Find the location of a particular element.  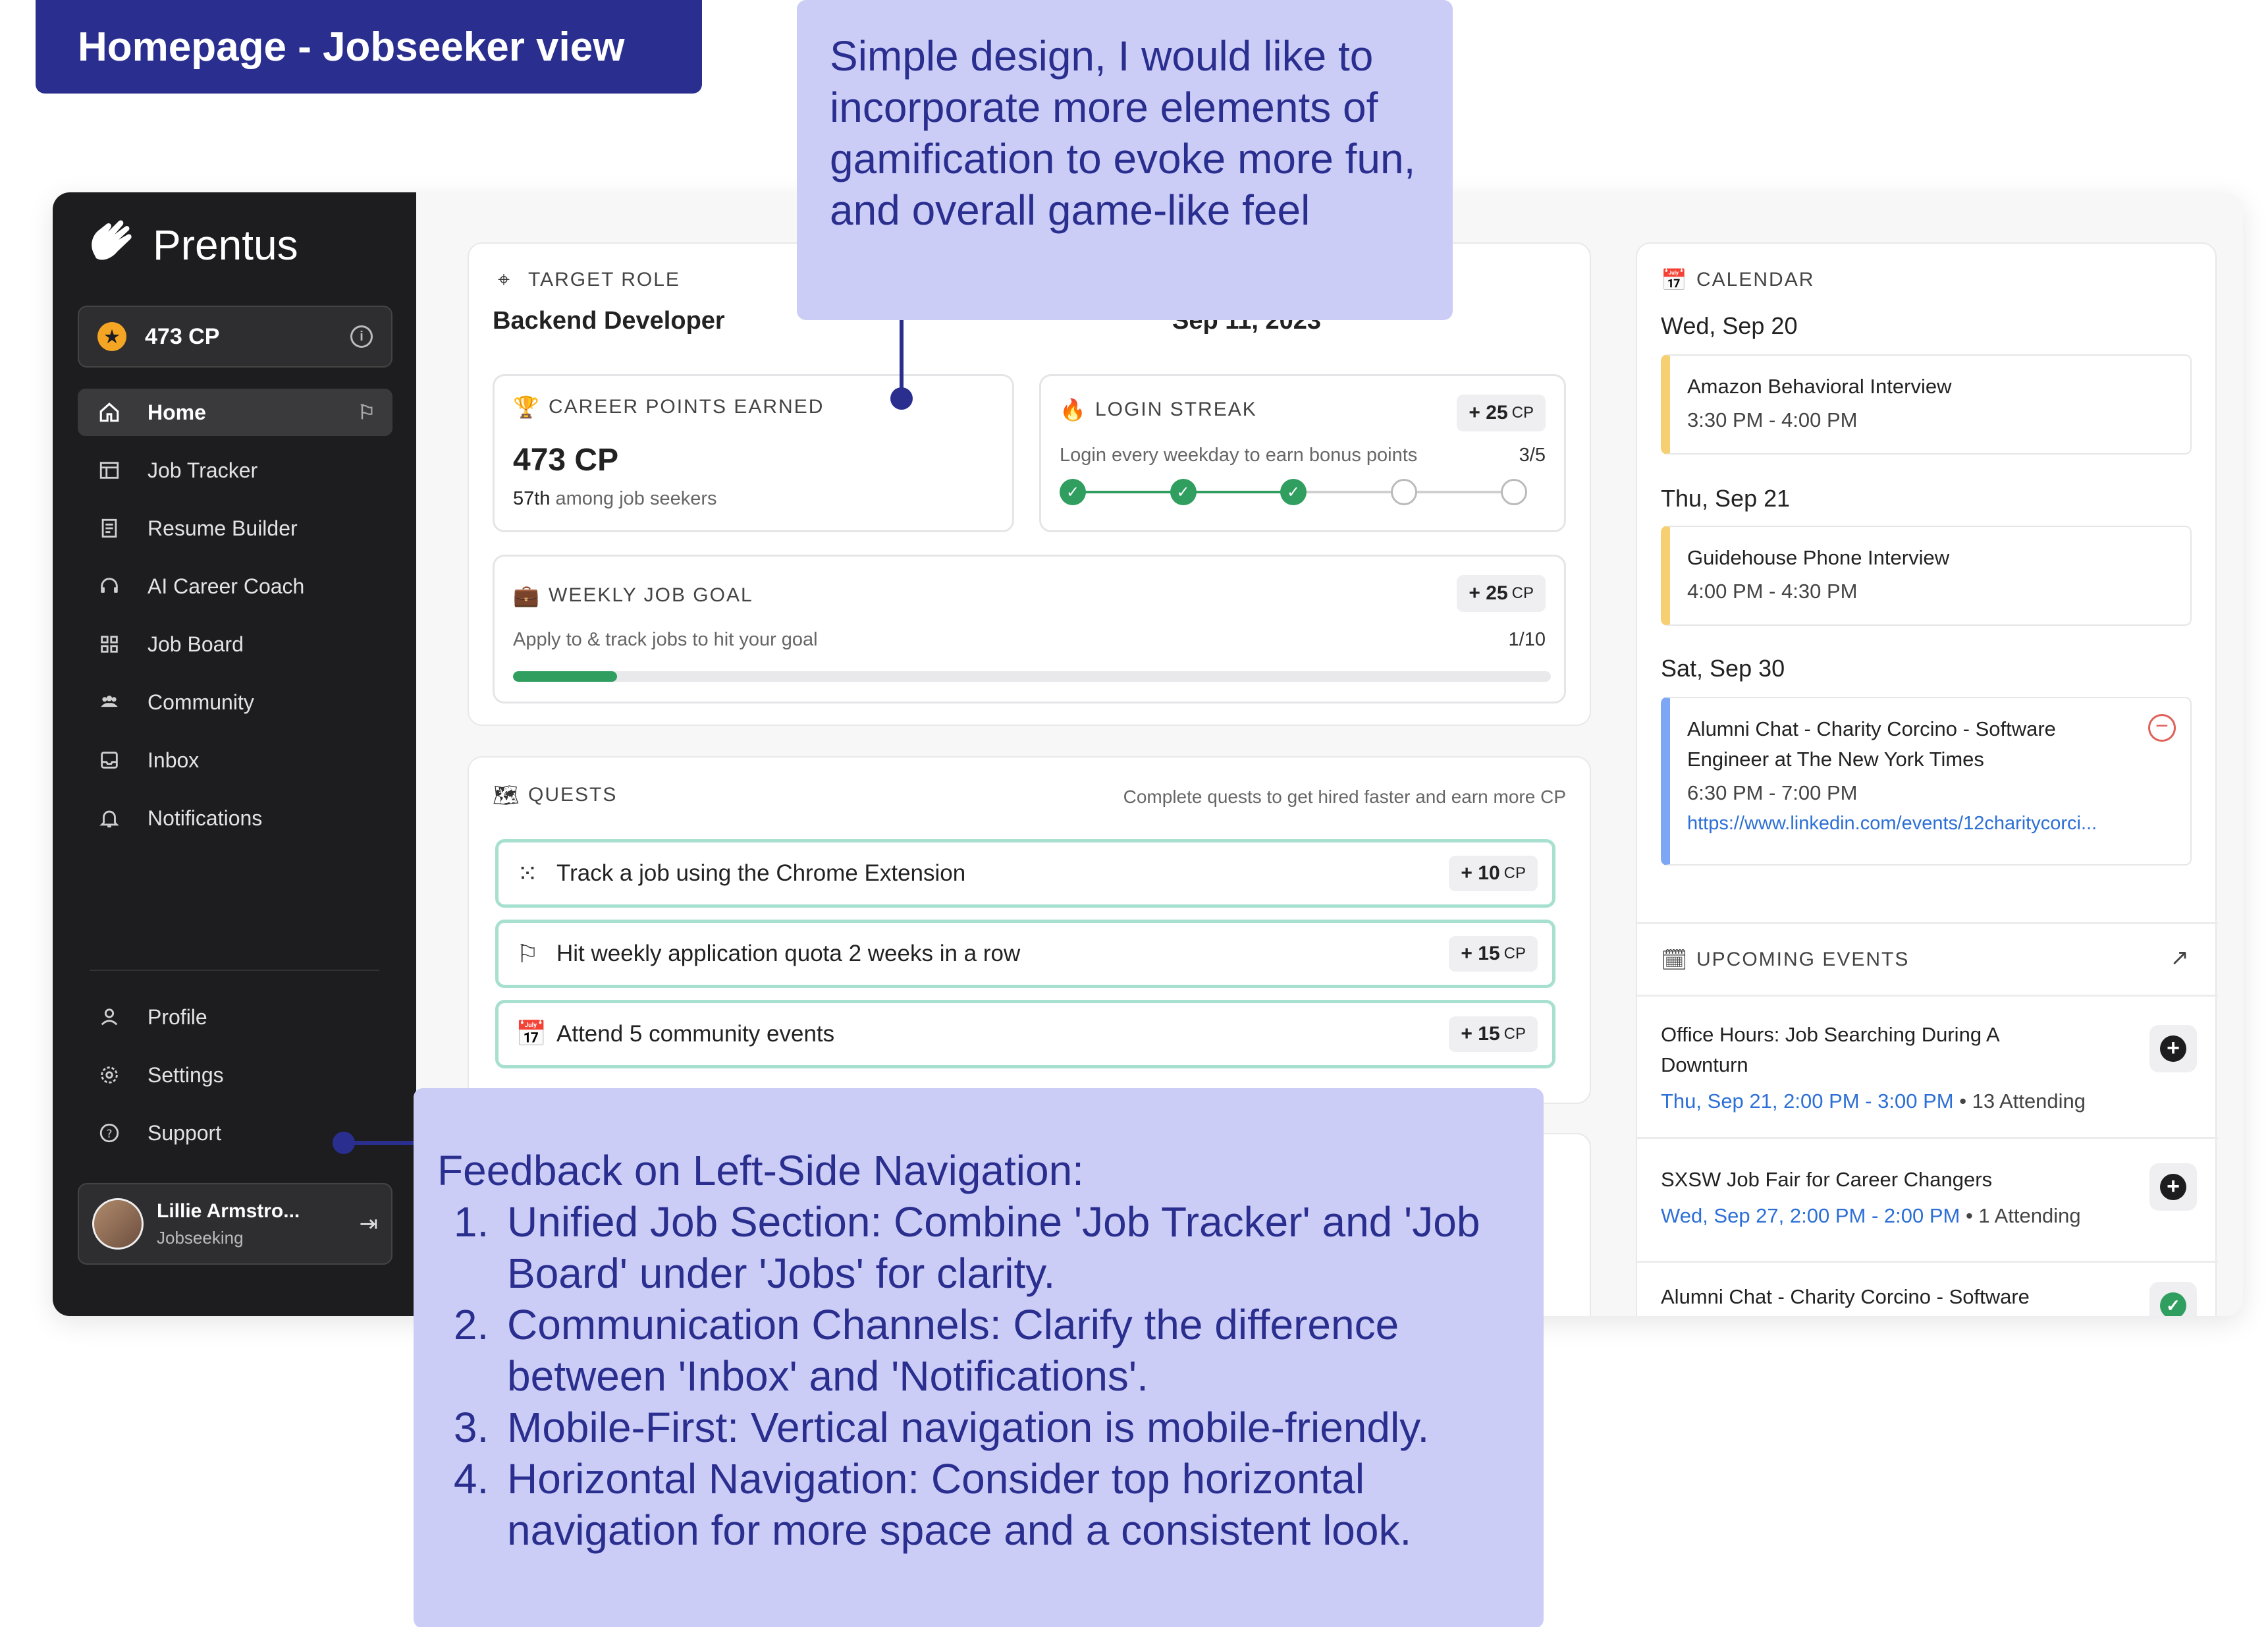

hand-logo-icon is located at coordinates (112, 240).